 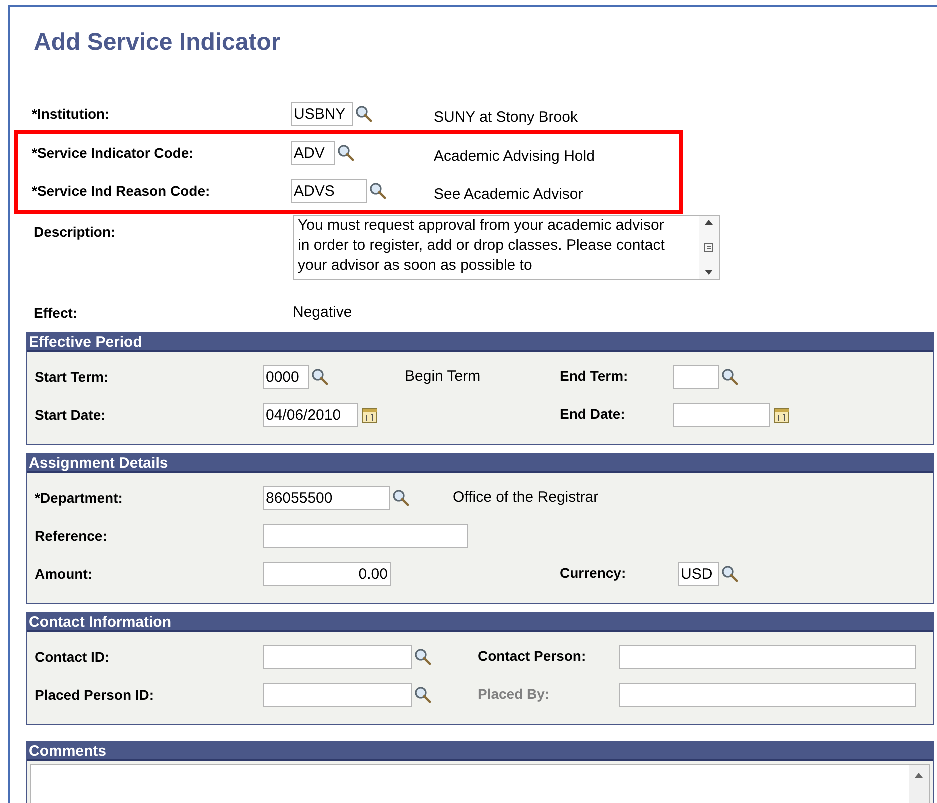 What do you see at coordinates (322, 312) in the screenshot?
I see `field-value: Negative` at bounding box center [322, 312].